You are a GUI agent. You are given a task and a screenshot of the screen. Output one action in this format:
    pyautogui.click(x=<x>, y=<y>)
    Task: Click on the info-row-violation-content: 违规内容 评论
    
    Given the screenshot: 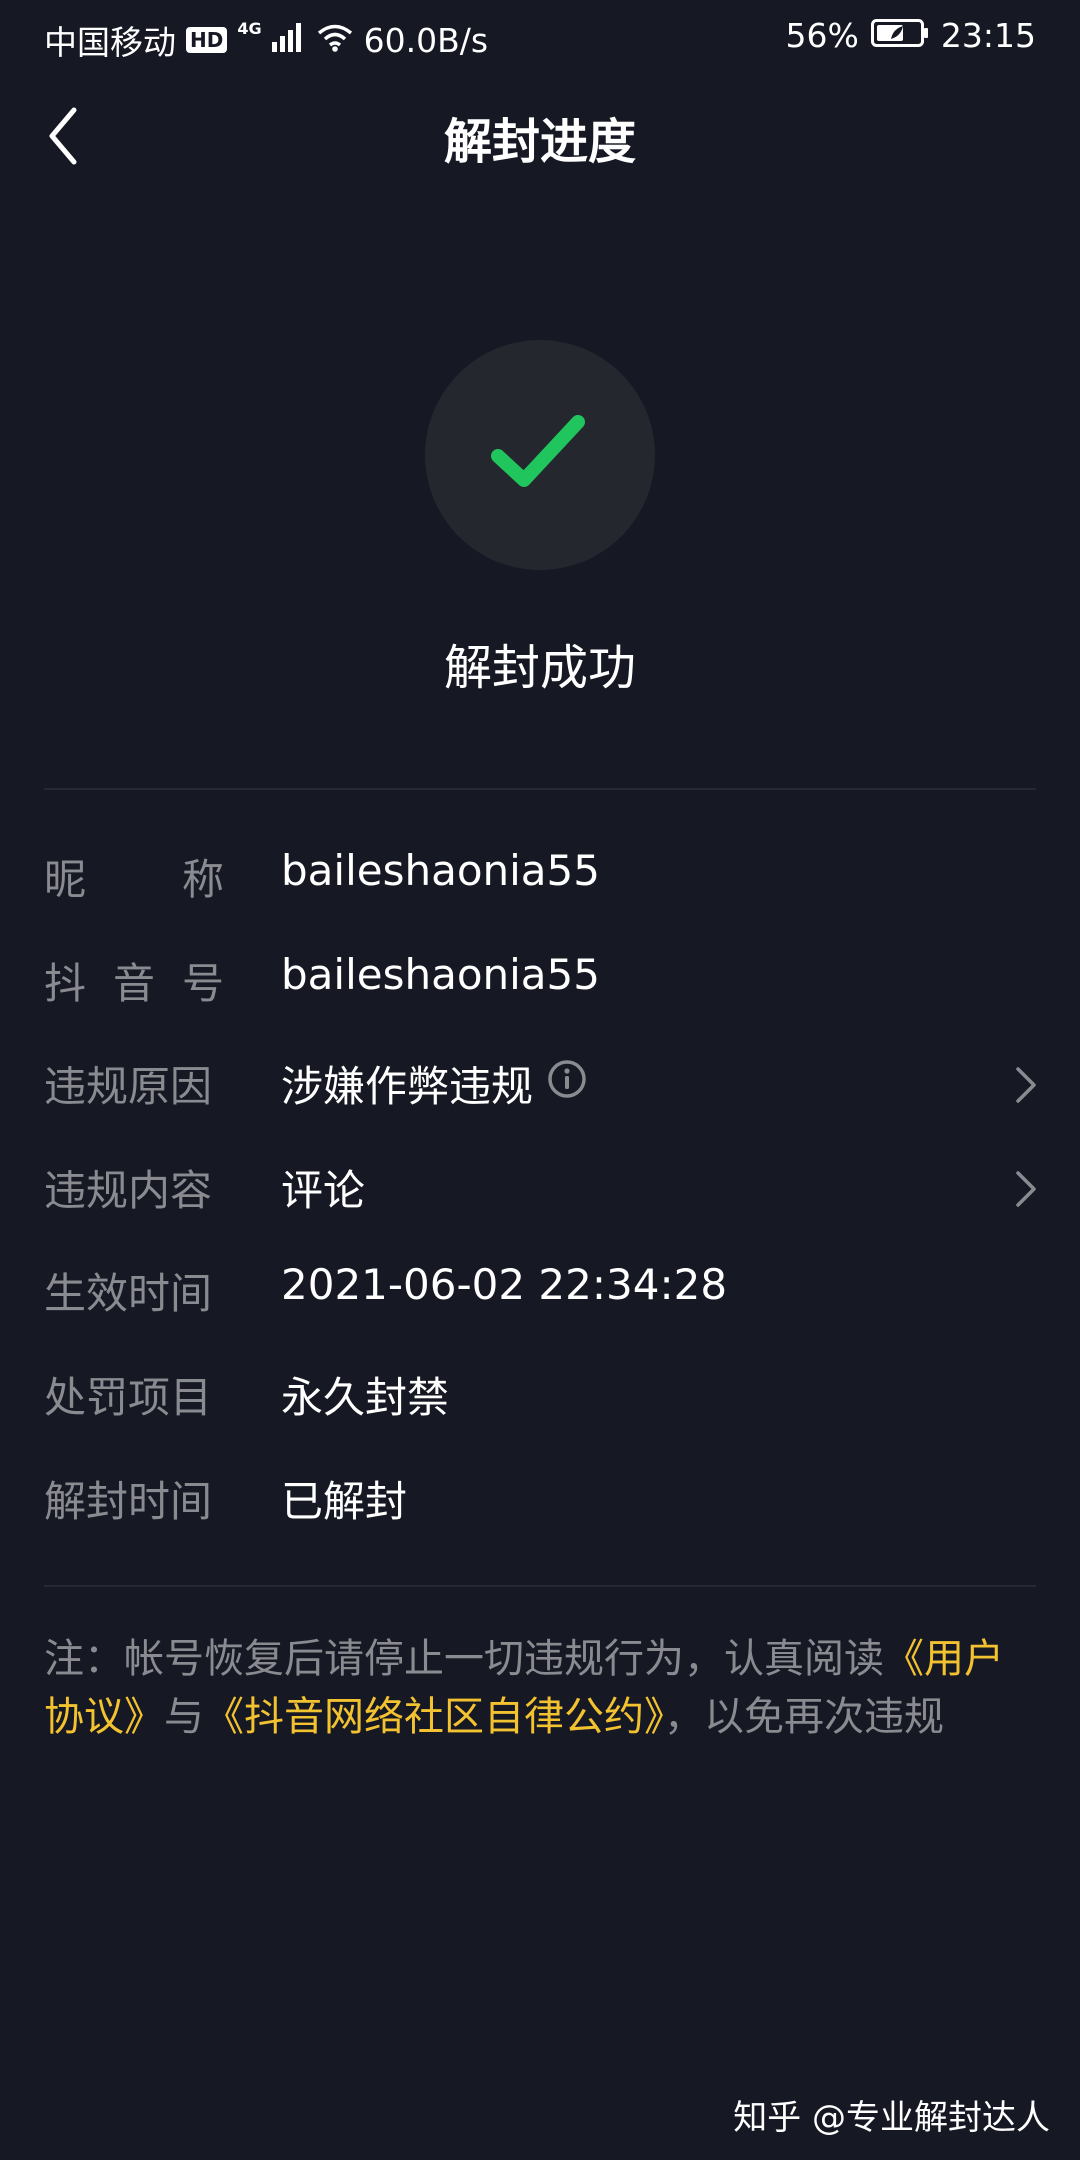 What is the action you would take?
    pyautogui.click(x=540, y=1187)
    